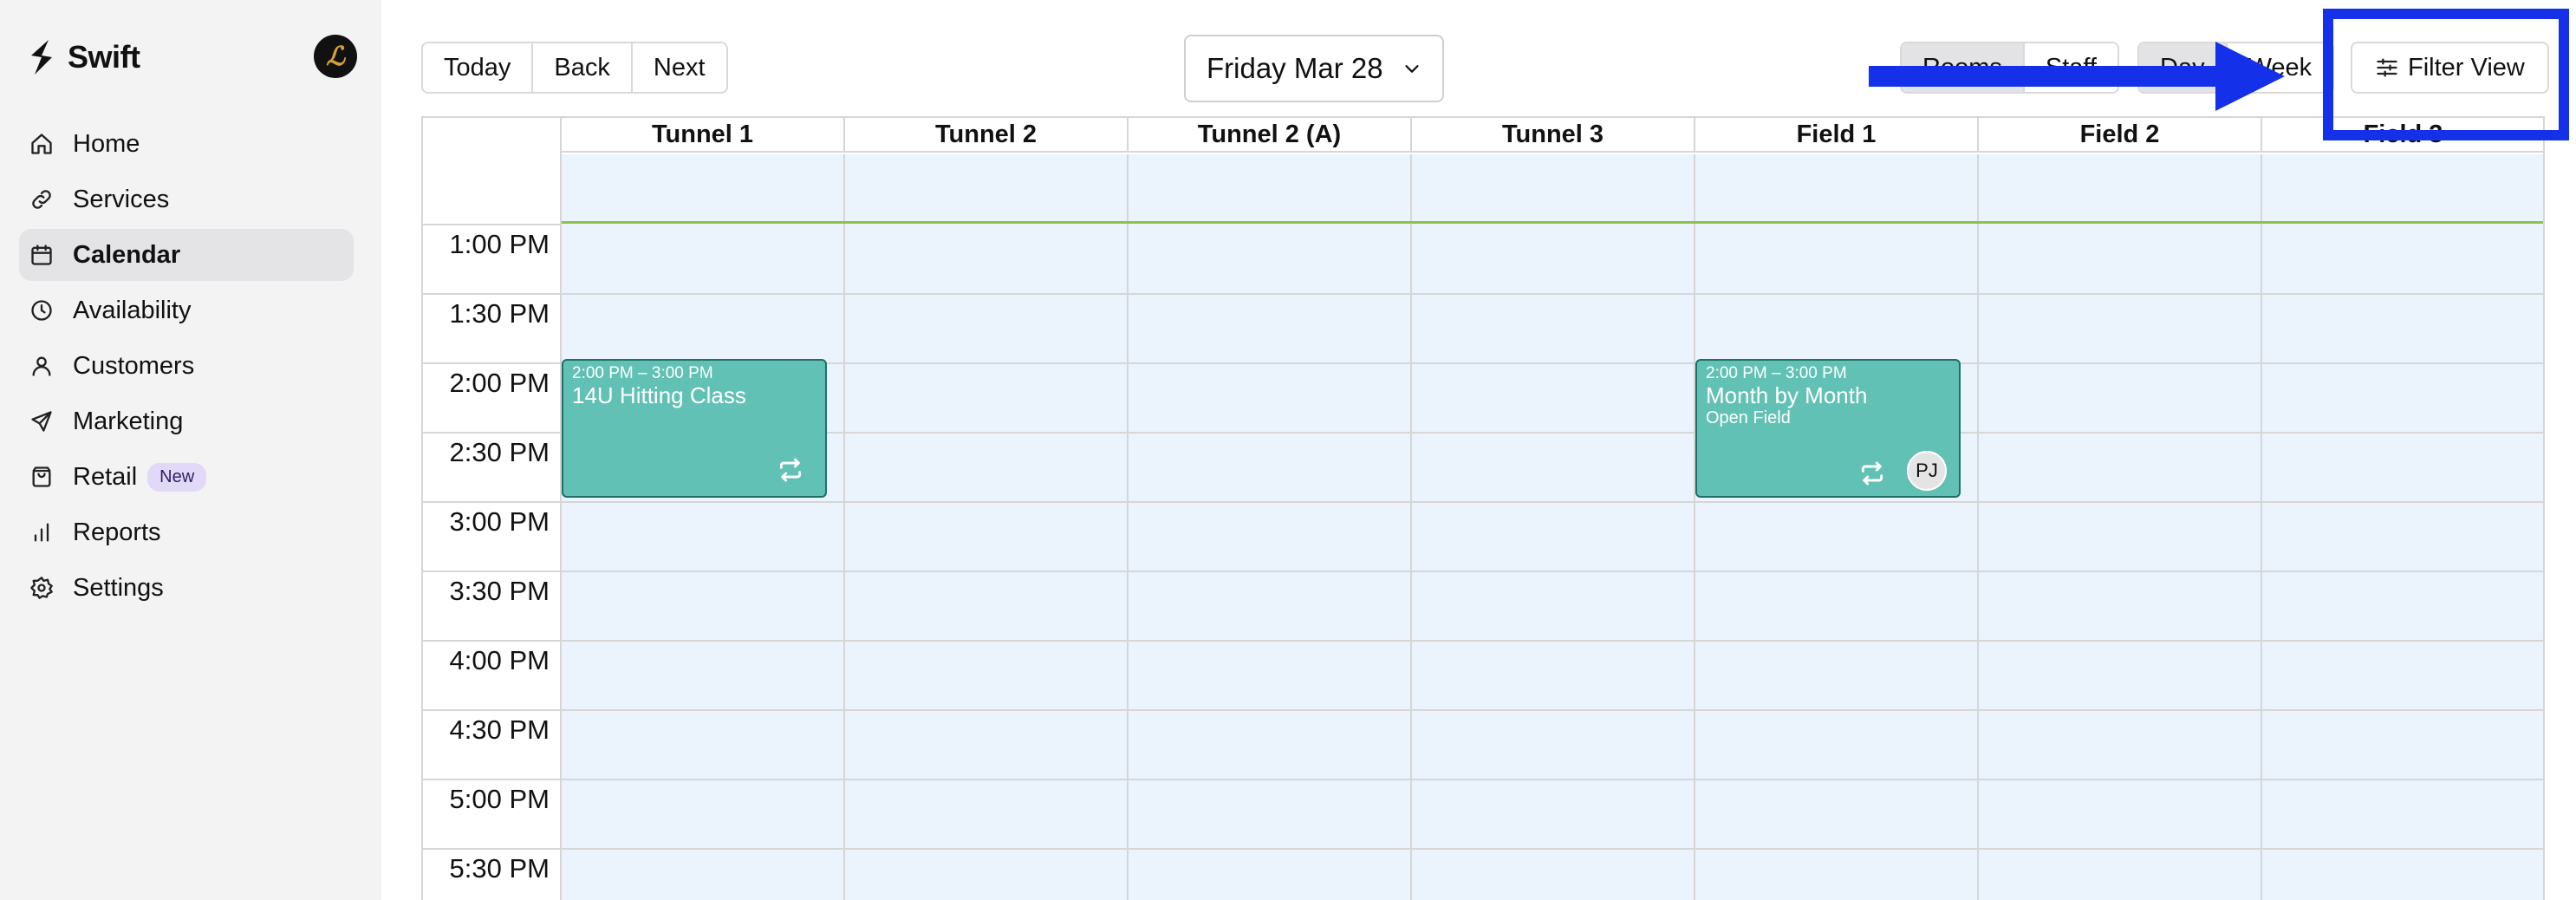 Image resolution: width=2576 pixels, height=900 pixels. I want to click on sidebar-item-label: Retail, so click(105, 476).